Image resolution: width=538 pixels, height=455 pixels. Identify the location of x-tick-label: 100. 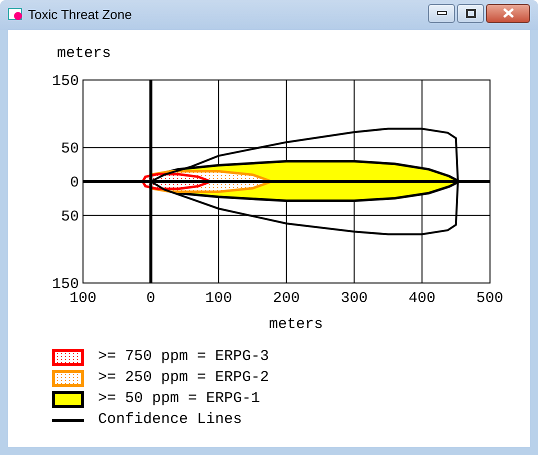
(218, 298).